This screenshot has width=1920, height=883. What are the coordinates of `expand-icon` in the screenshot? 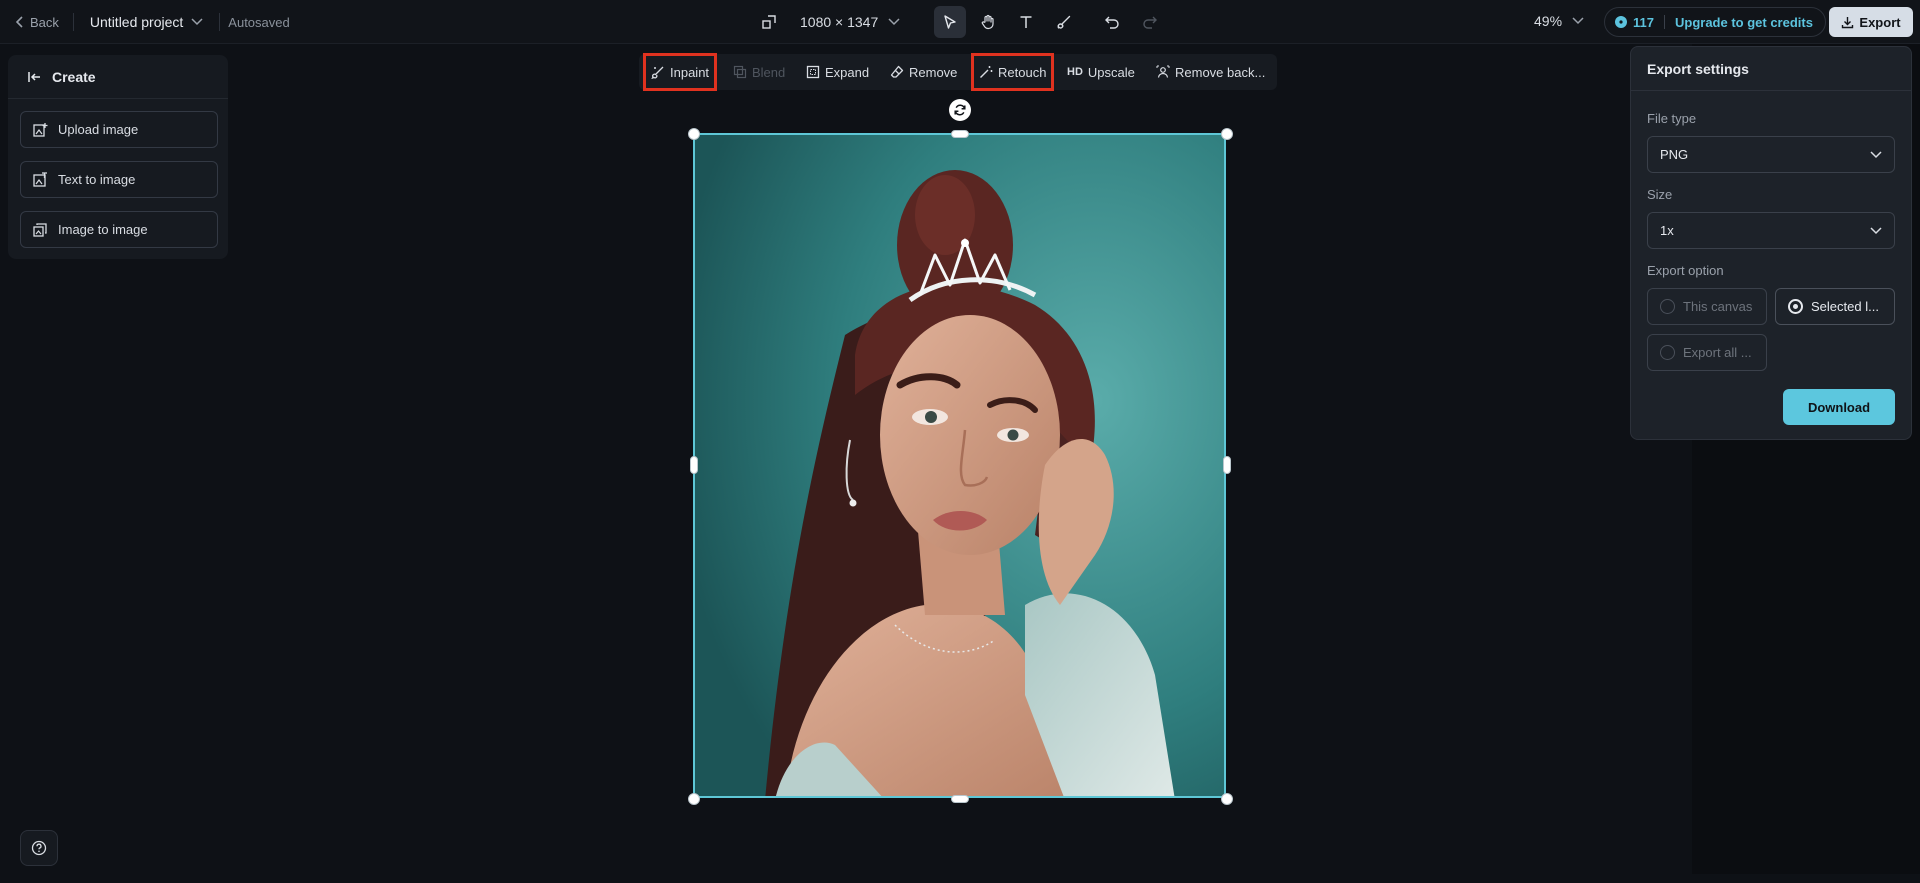 It's located at (813, 72).